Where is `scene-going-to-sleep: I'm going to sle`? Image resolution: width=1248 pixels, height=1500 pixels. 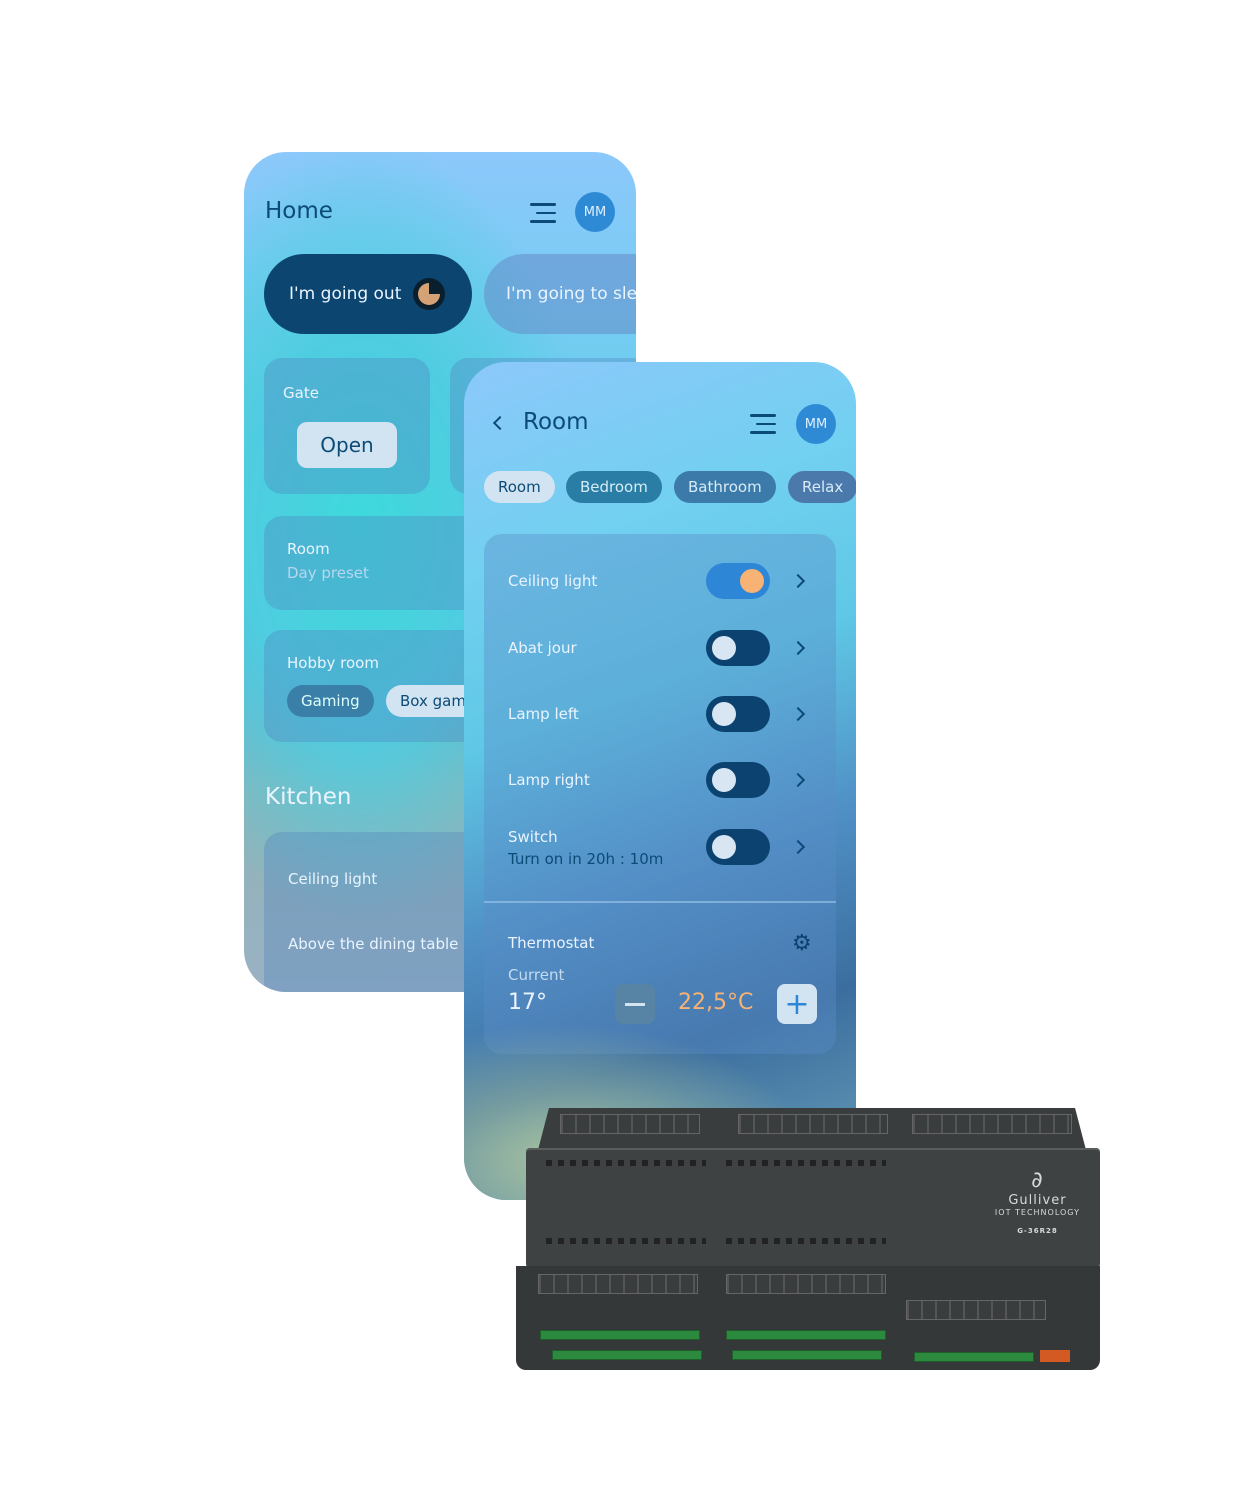 scene-going-to-sleep: I'm going to sle is located at coordinates (560, 294).